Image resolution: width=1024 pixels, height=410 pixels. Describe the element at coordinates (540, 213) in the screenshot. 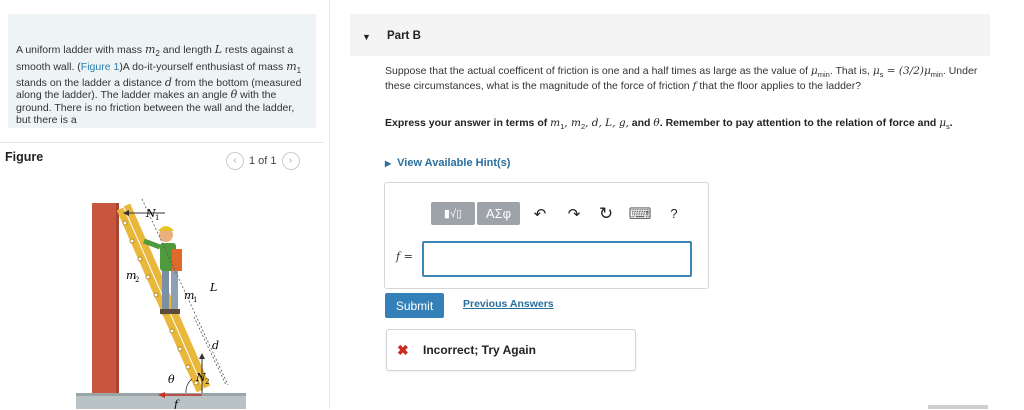

I see `undo-icon: ↶` at that location.